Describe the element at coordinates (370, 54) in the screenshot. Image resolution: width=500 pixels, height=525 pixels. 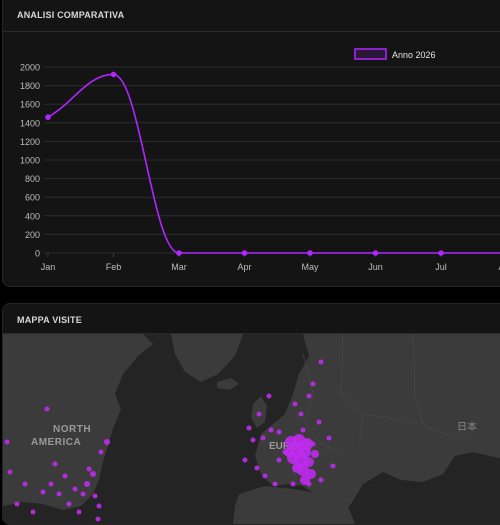
I see `legend-swatch` at that location.